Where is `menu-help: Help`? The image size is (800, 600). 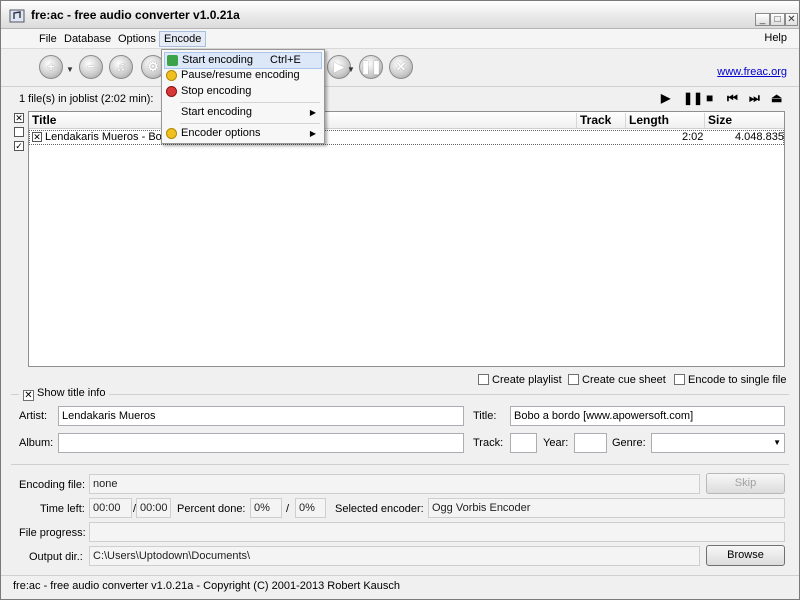 menu-help: Help is located at coordinates (775, 38).